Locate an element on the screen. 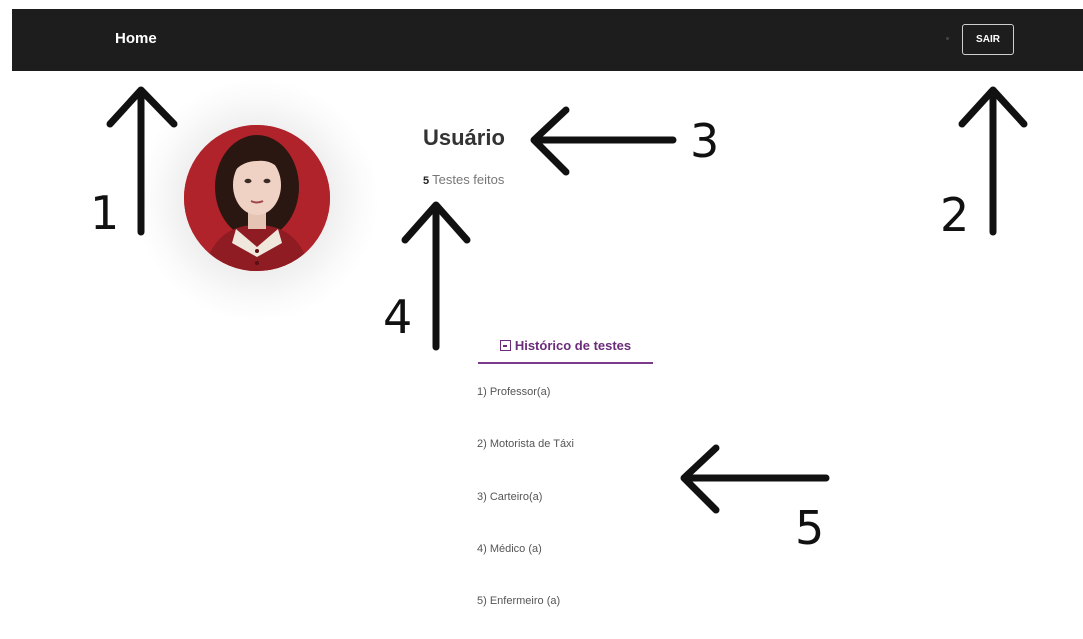  annotation-label: 1 is located at coordinates (105, 213).